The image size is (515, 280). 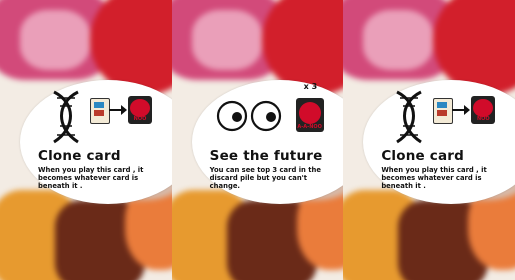 I want to click on multiplier-label: x 3, so click(x=310, y=86).